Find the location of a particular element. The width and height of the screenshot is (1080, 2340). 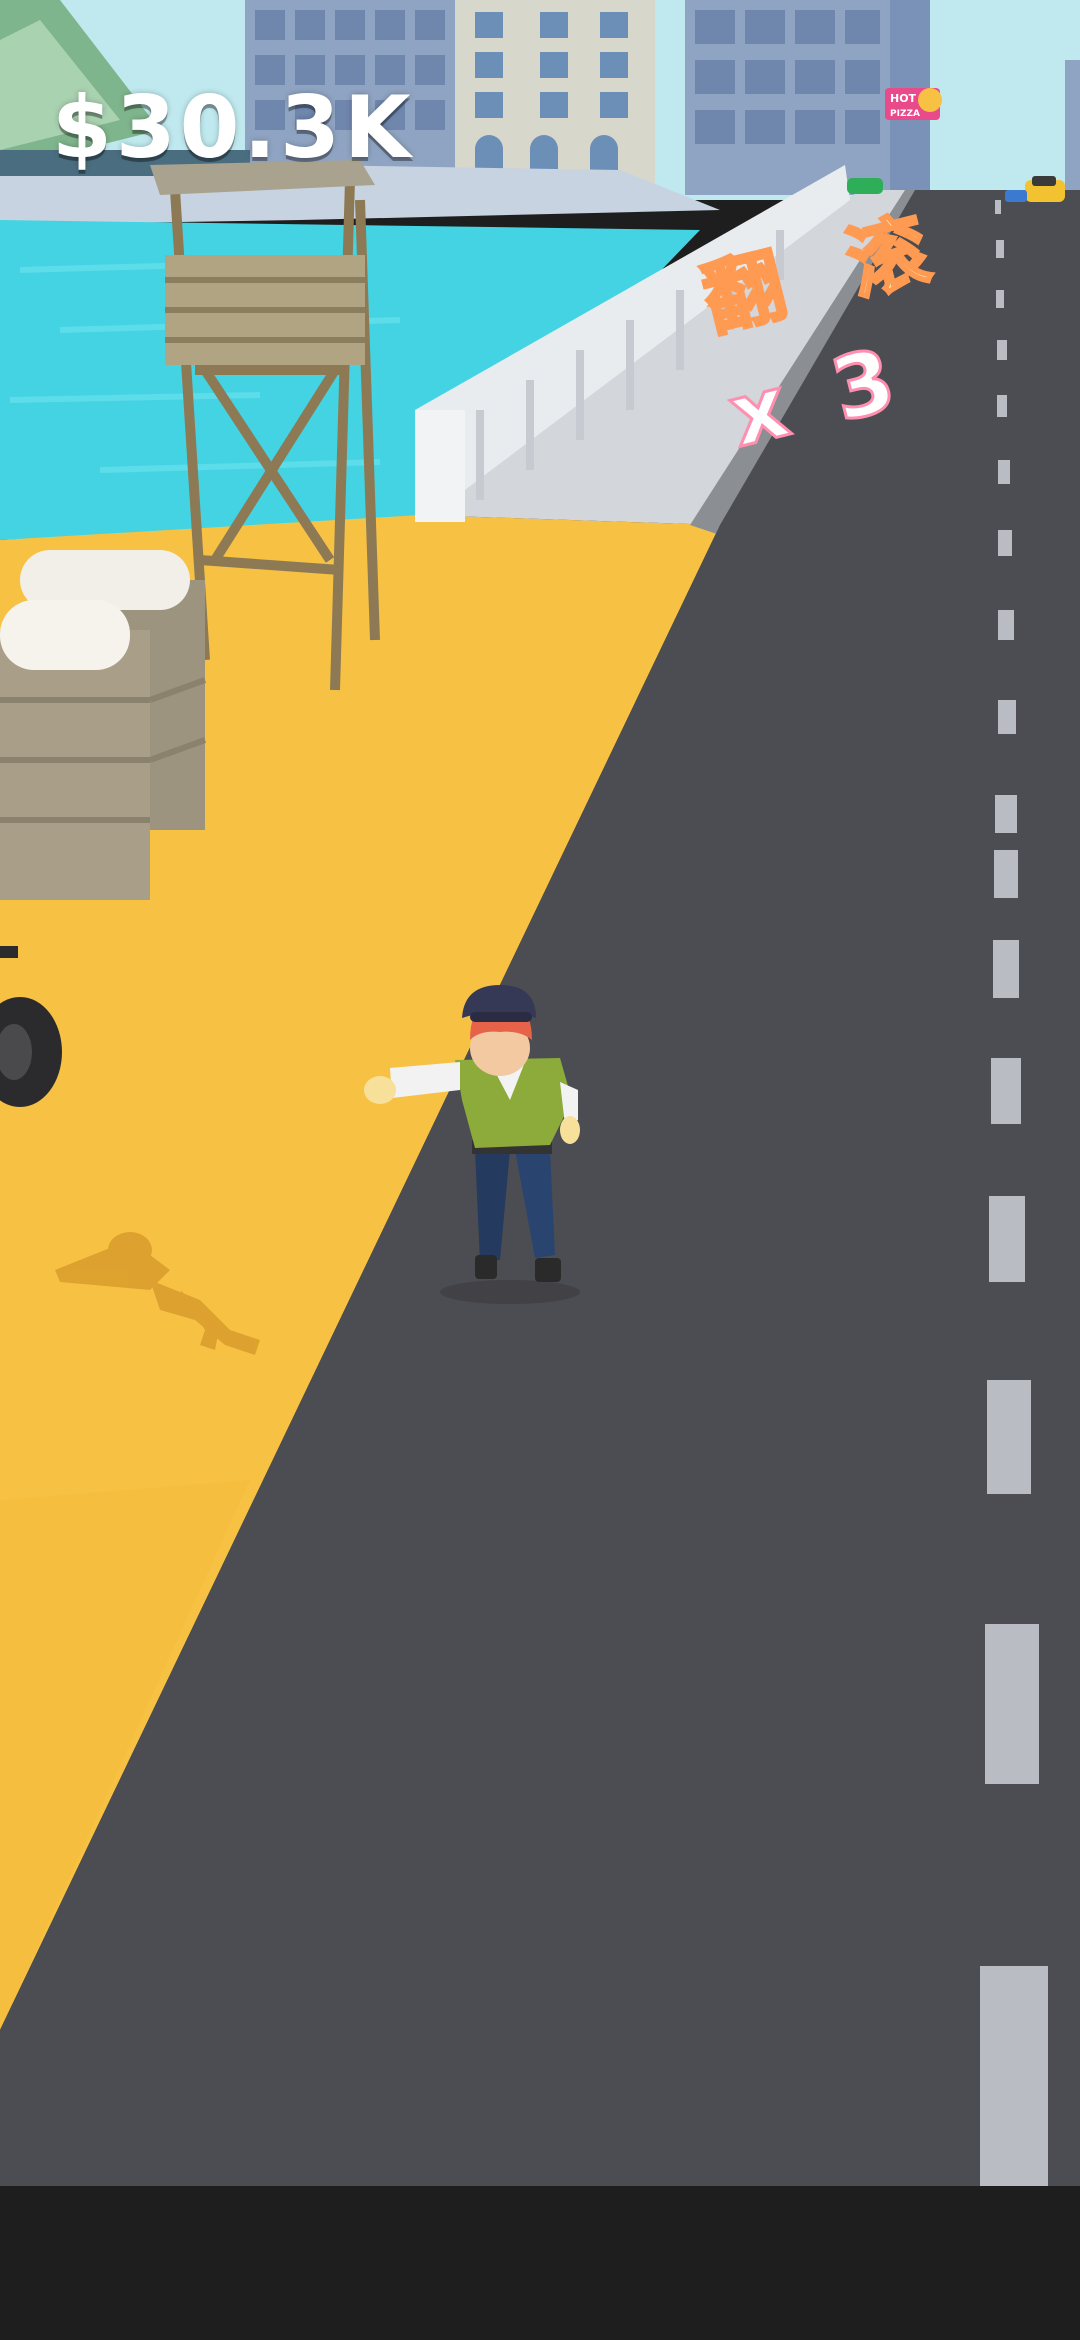

car-blue is located at coordinates (1016, 196).